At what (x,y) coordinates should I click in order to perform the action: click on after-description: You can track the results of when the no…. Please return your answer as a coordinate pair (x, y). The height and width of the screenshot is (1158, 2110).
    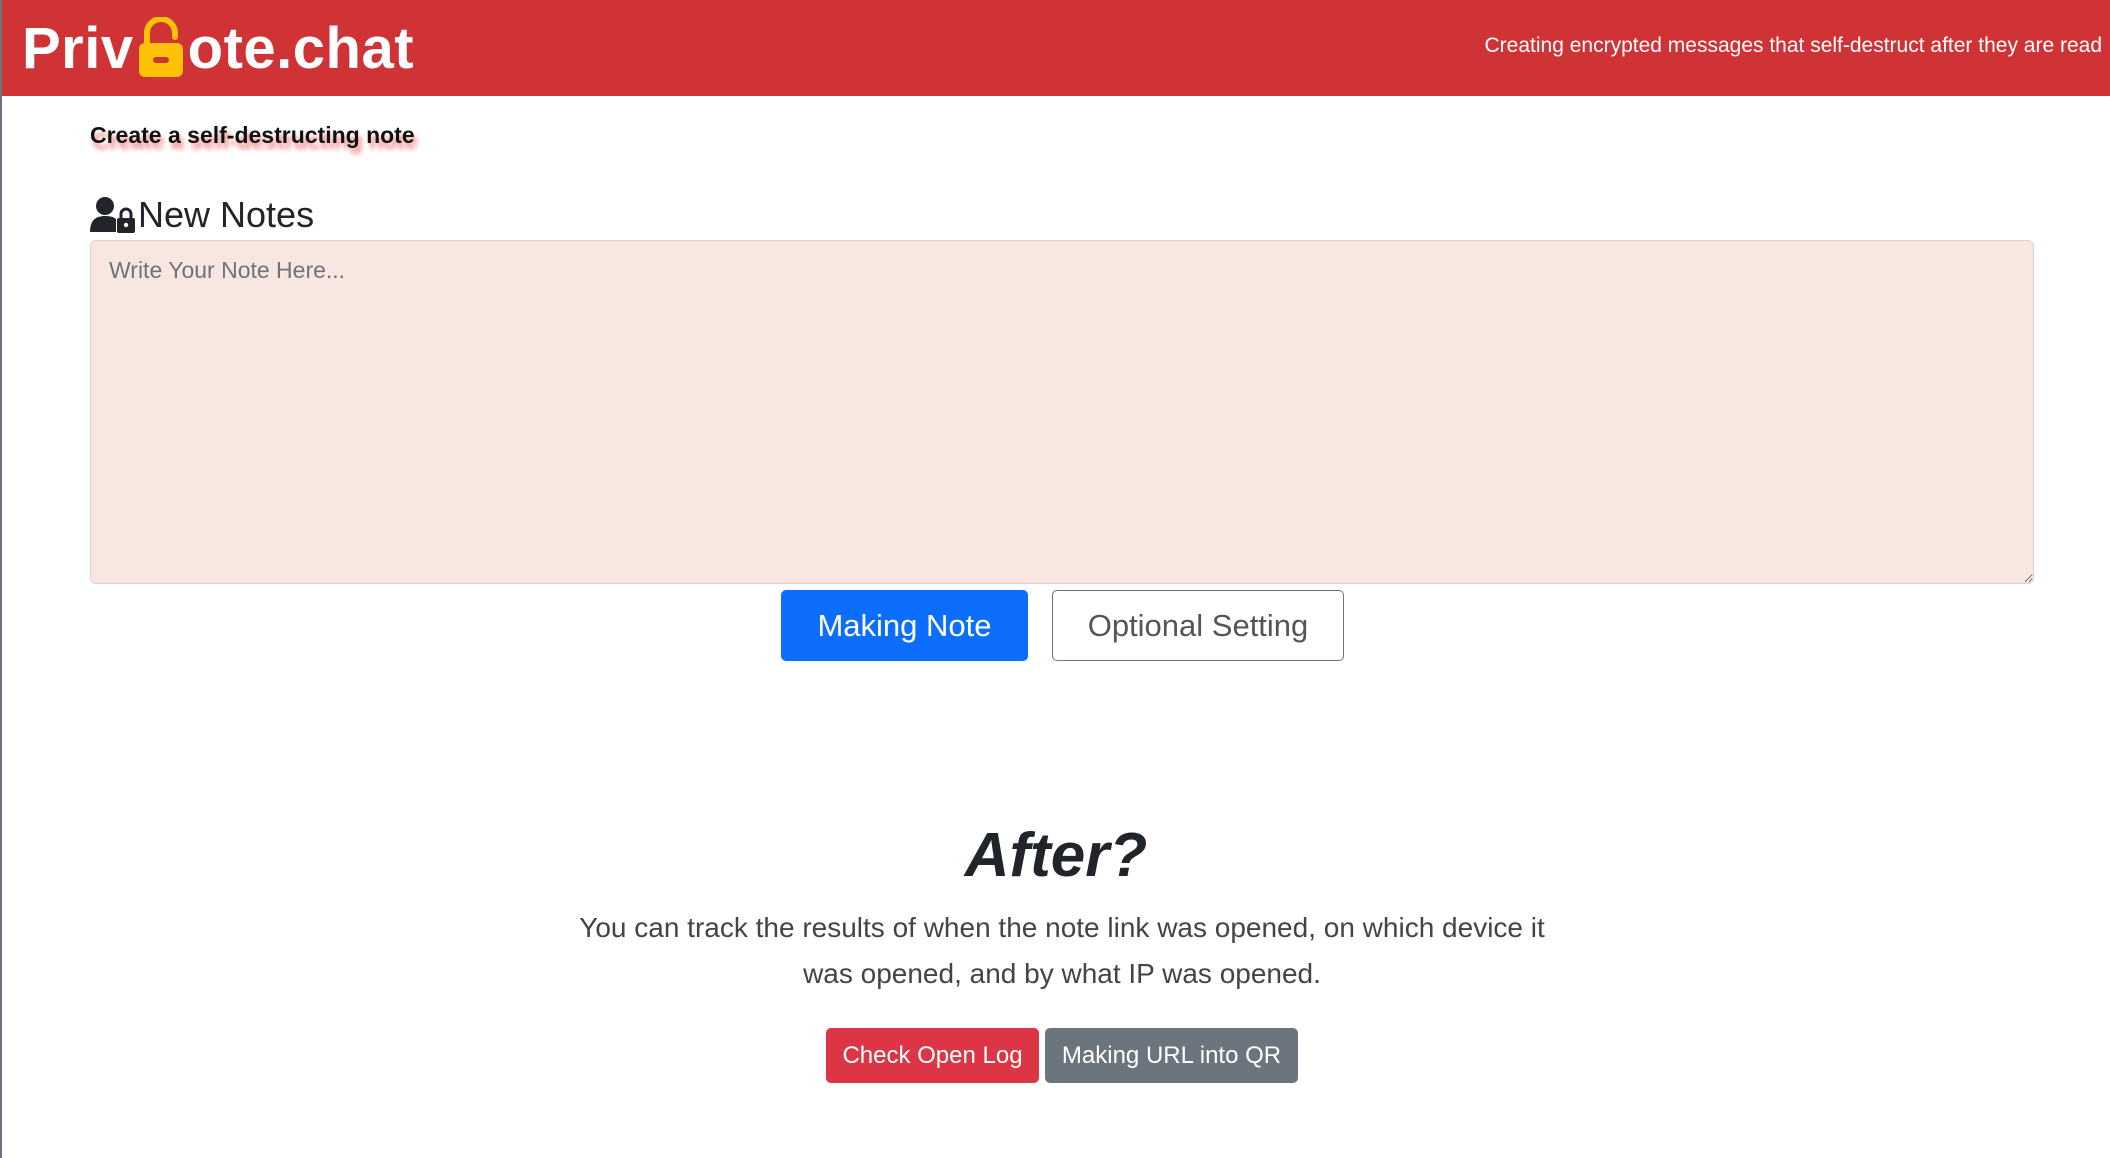
    Looking at the image, I should click on (1062, 950).